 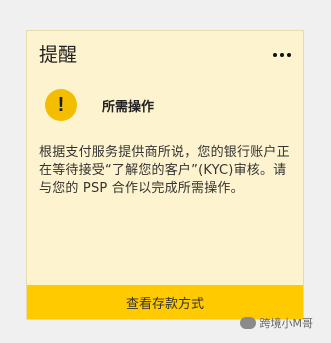 What do you see at coordinates (165, 302) in the screenshot?
I see `view-deposit-methods-button: 查看存款方式` at bounding box center [165, 302].